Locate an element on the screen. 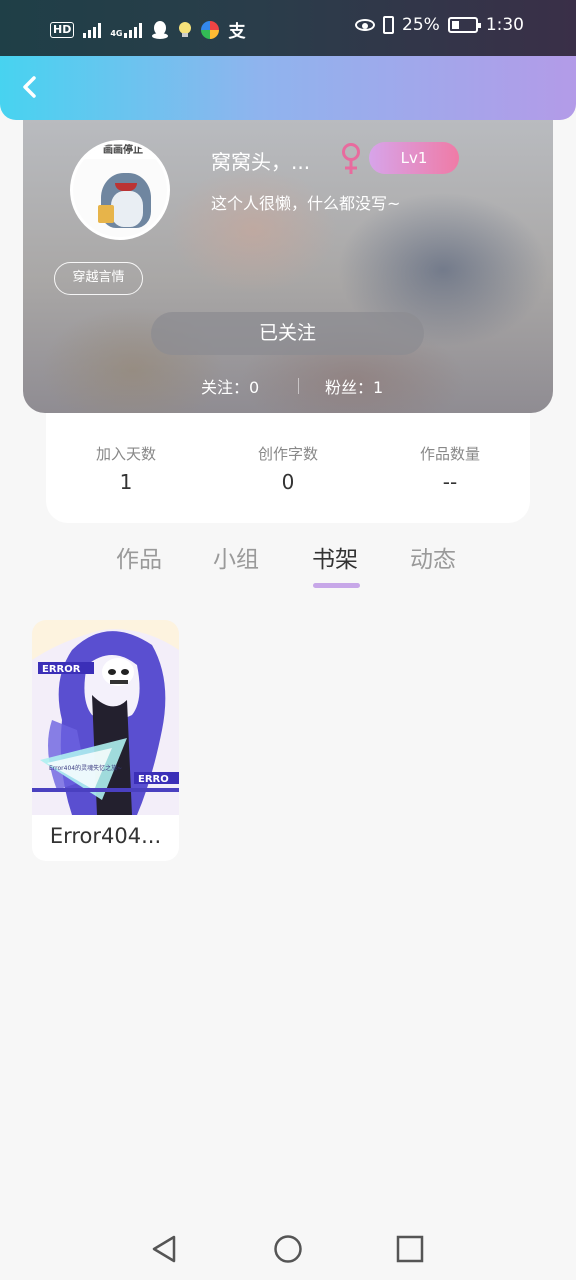 Image resolution: width=576 pixels, height=1280 pixels. bio: 这个人很懒，什么都没写~ is located at coordinates (306, 203).